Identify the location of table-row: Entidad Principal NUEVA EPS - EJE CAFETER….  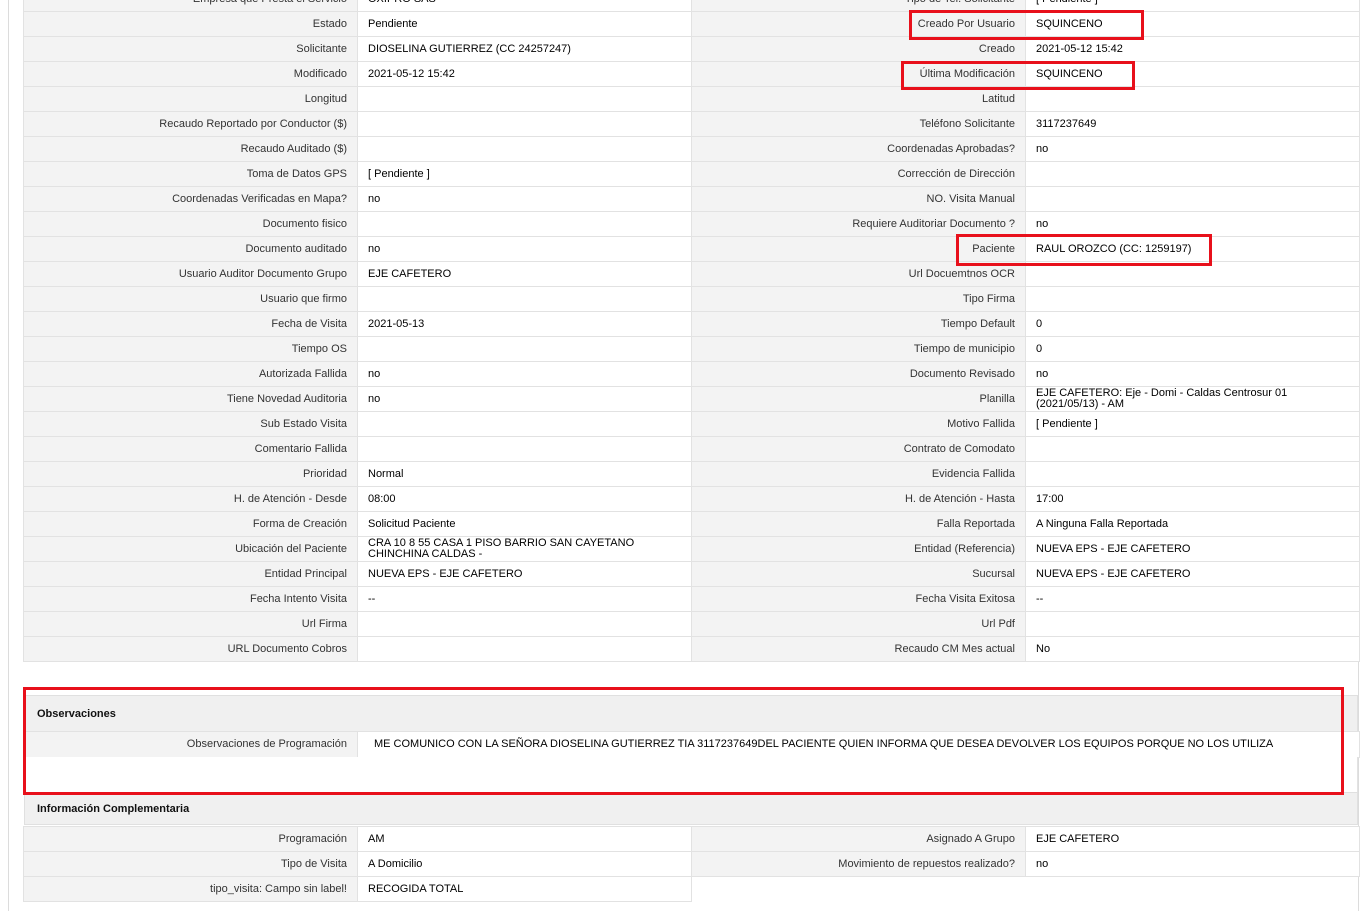
(691, 574).